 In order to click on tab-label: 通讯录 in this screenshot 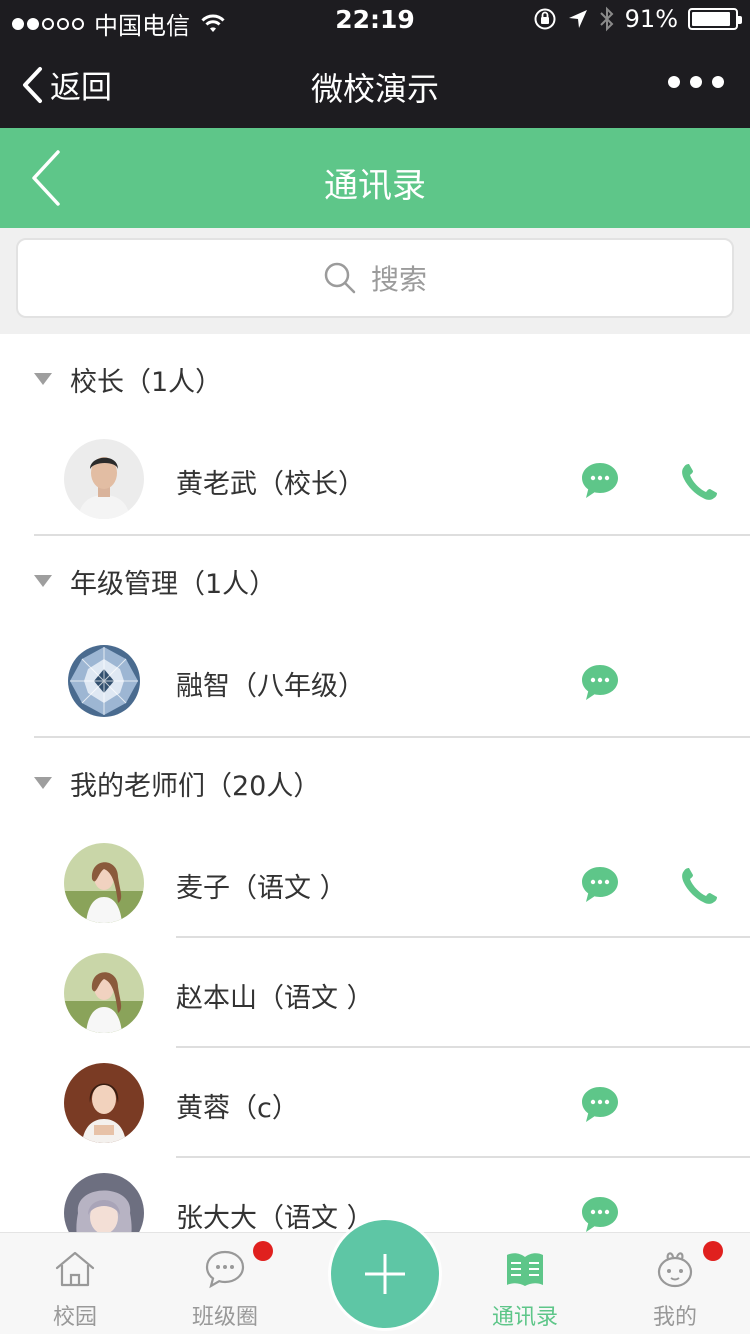, I will do `click(524, 1317)`.